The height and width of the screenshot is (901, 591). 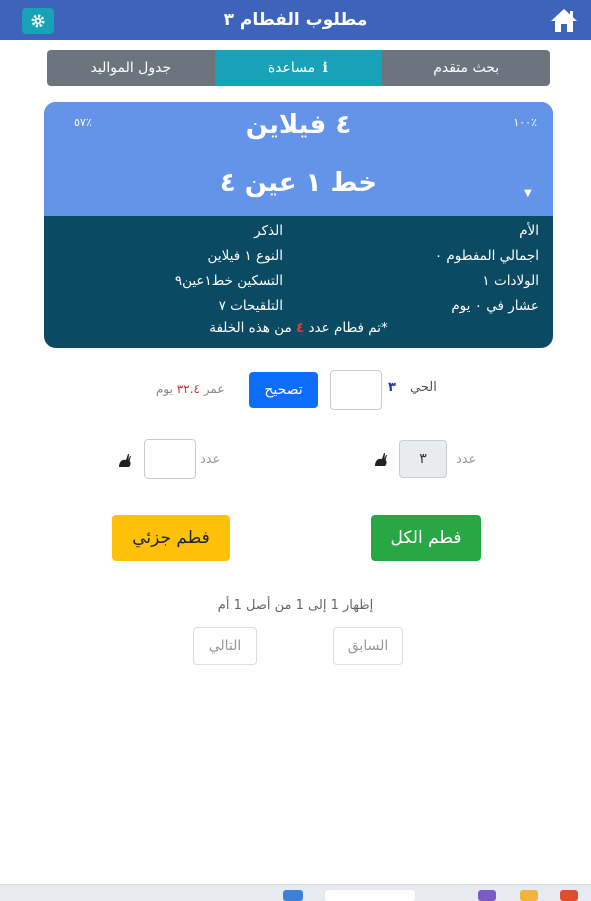 I want to click on tab-bar: بحث متقدم i مساعدة جدول المواليد, so click(x=298, y=68).